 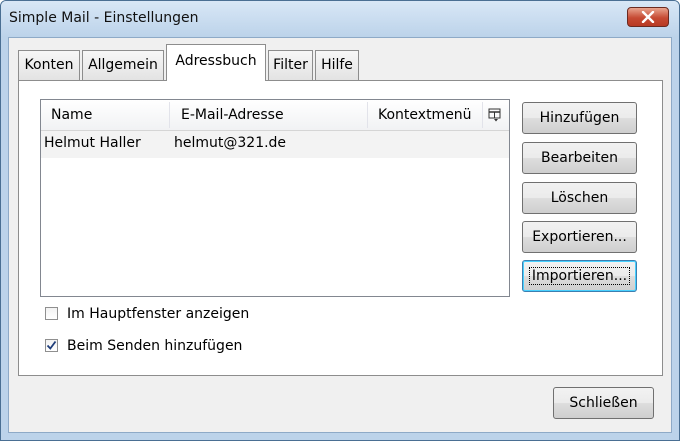 I want to click on add-on-send-checkbox, so click(x=51, y=345).